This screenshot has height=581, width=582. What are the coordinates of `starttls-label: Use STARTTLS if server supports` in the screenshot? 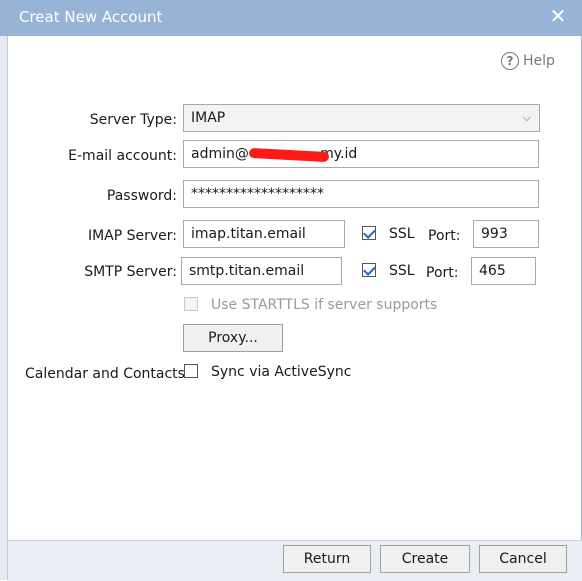 It's located at (324, 305).